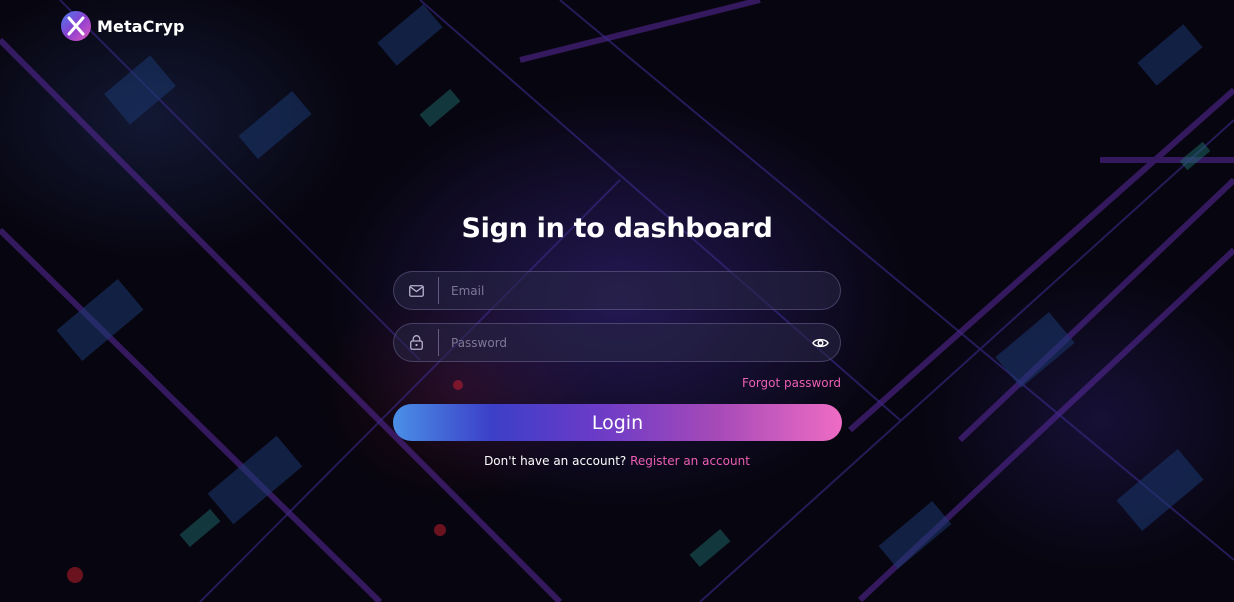  Describe the element at coordinates (416, 290) in the screenshot. I see `envelope-icon` at that location.